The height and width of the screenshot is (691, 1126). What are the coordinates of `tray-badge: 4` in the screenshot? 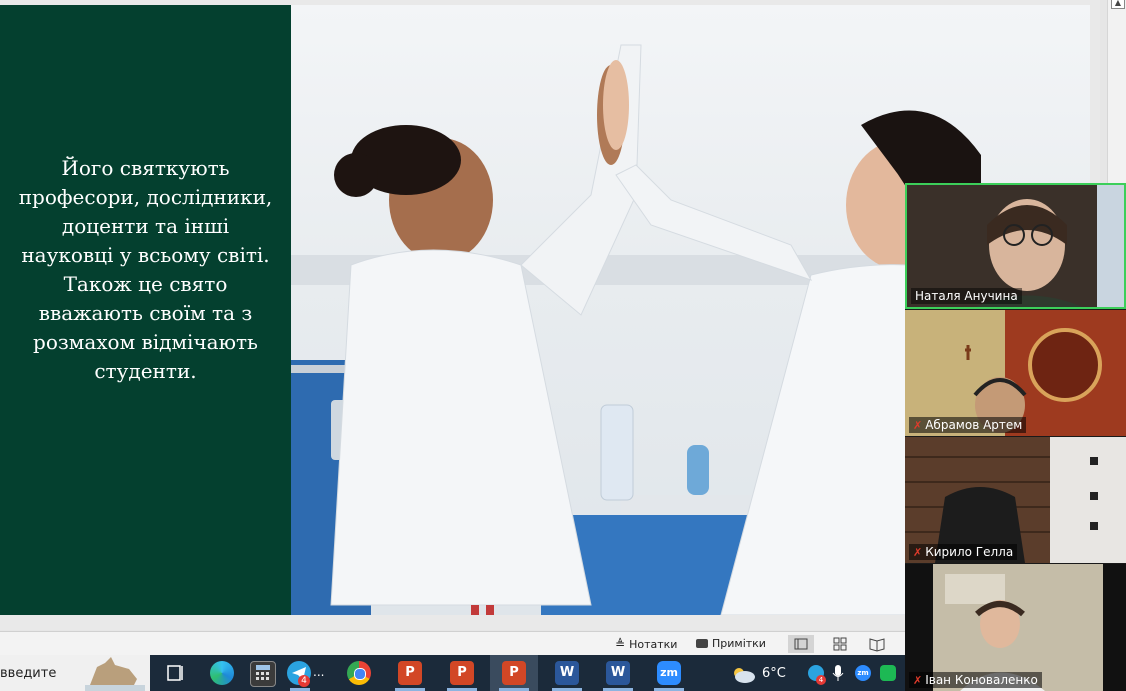 It's located at (821, 680).